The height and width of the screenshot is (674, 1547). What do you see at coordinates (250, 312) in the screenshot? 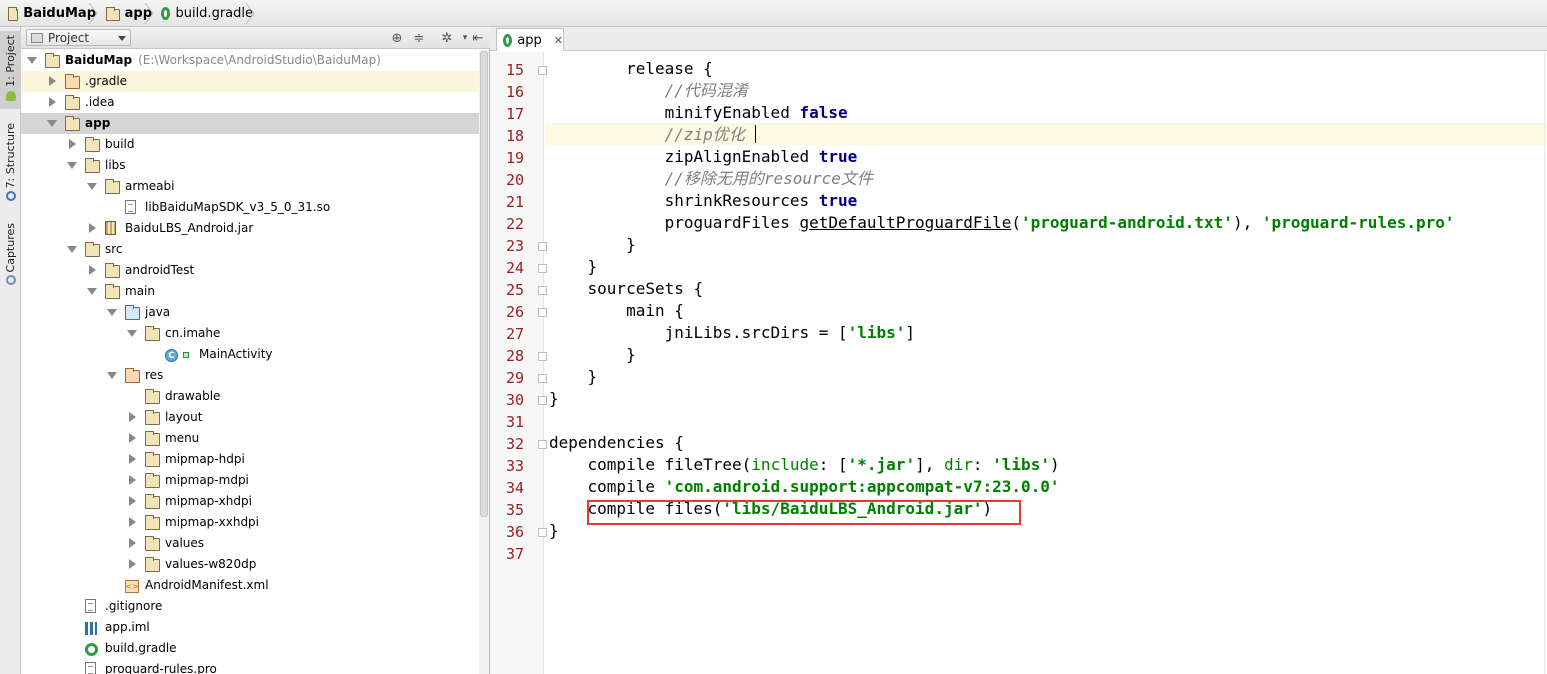
I see `tree-node: java` at bounding box center [250, 312].